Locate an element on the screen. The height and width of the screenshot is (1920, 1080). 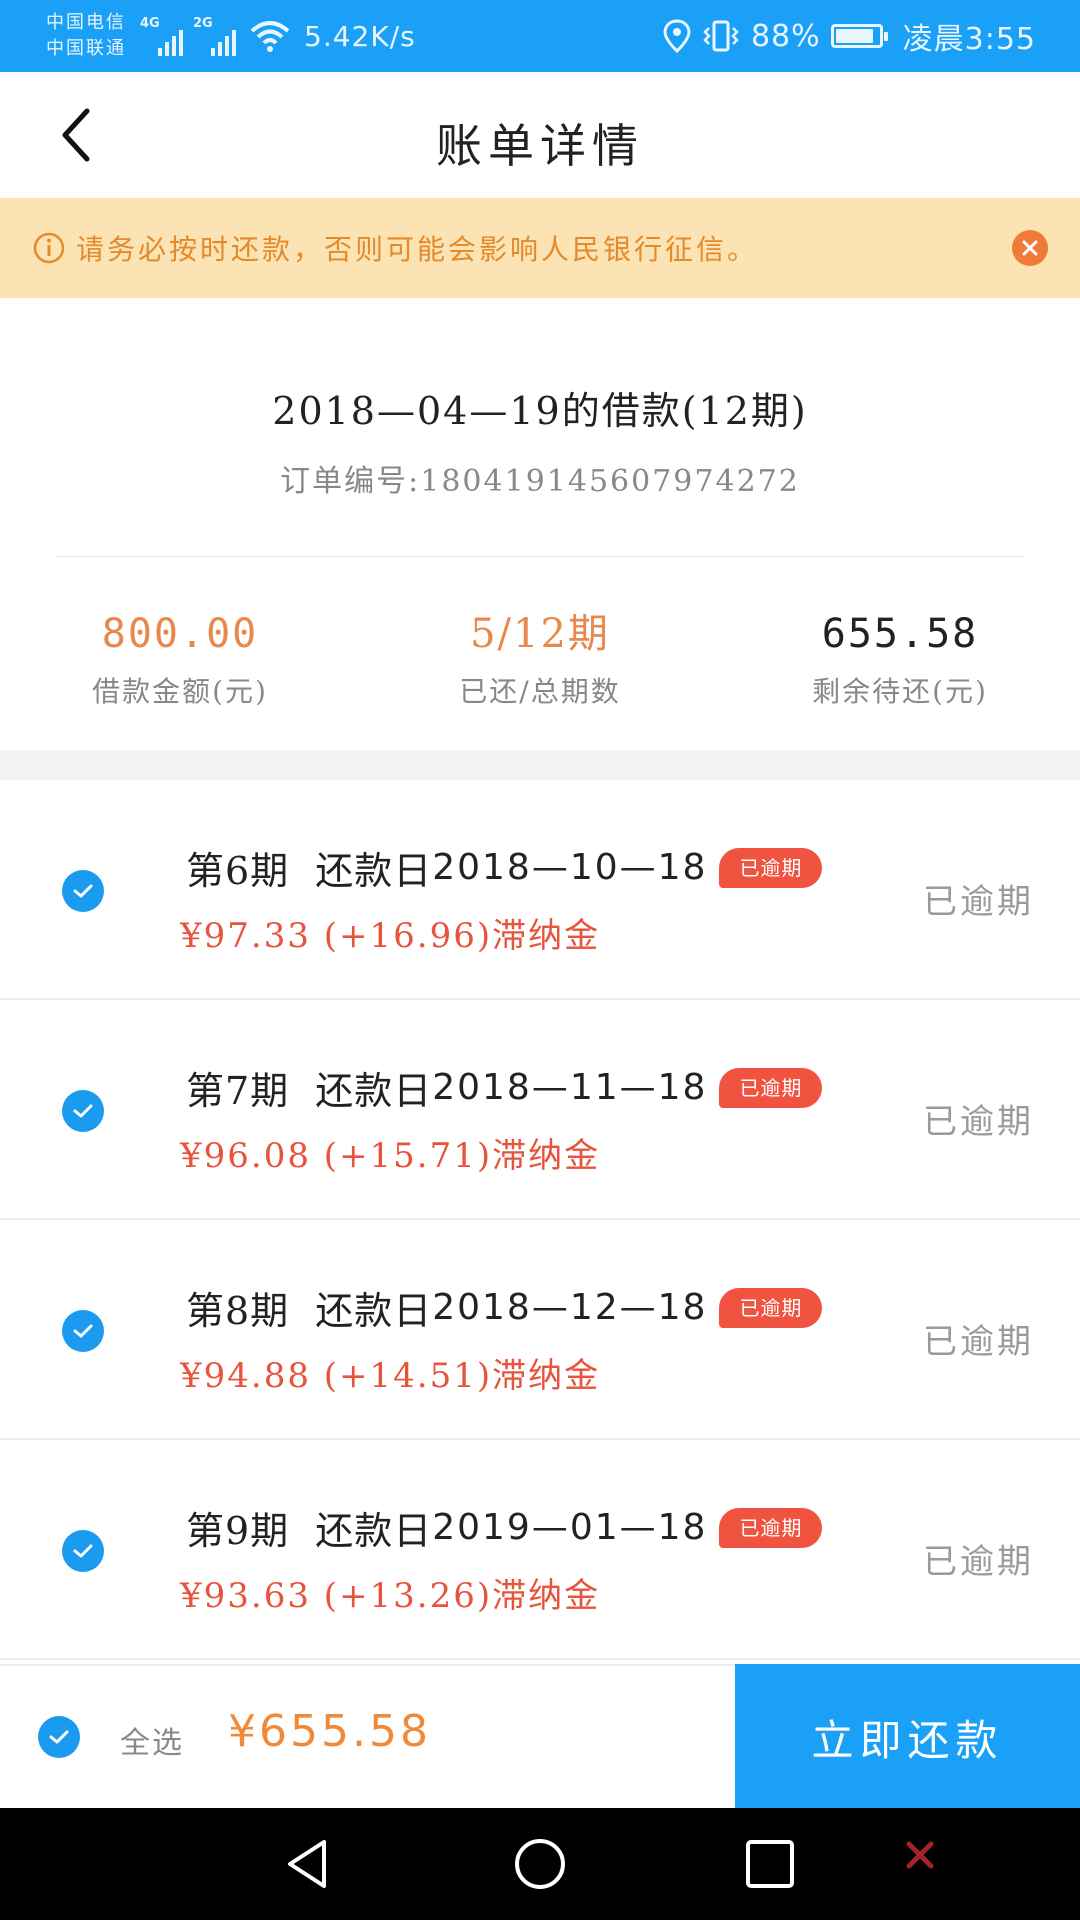
divider is located at coordinates (540, 556).